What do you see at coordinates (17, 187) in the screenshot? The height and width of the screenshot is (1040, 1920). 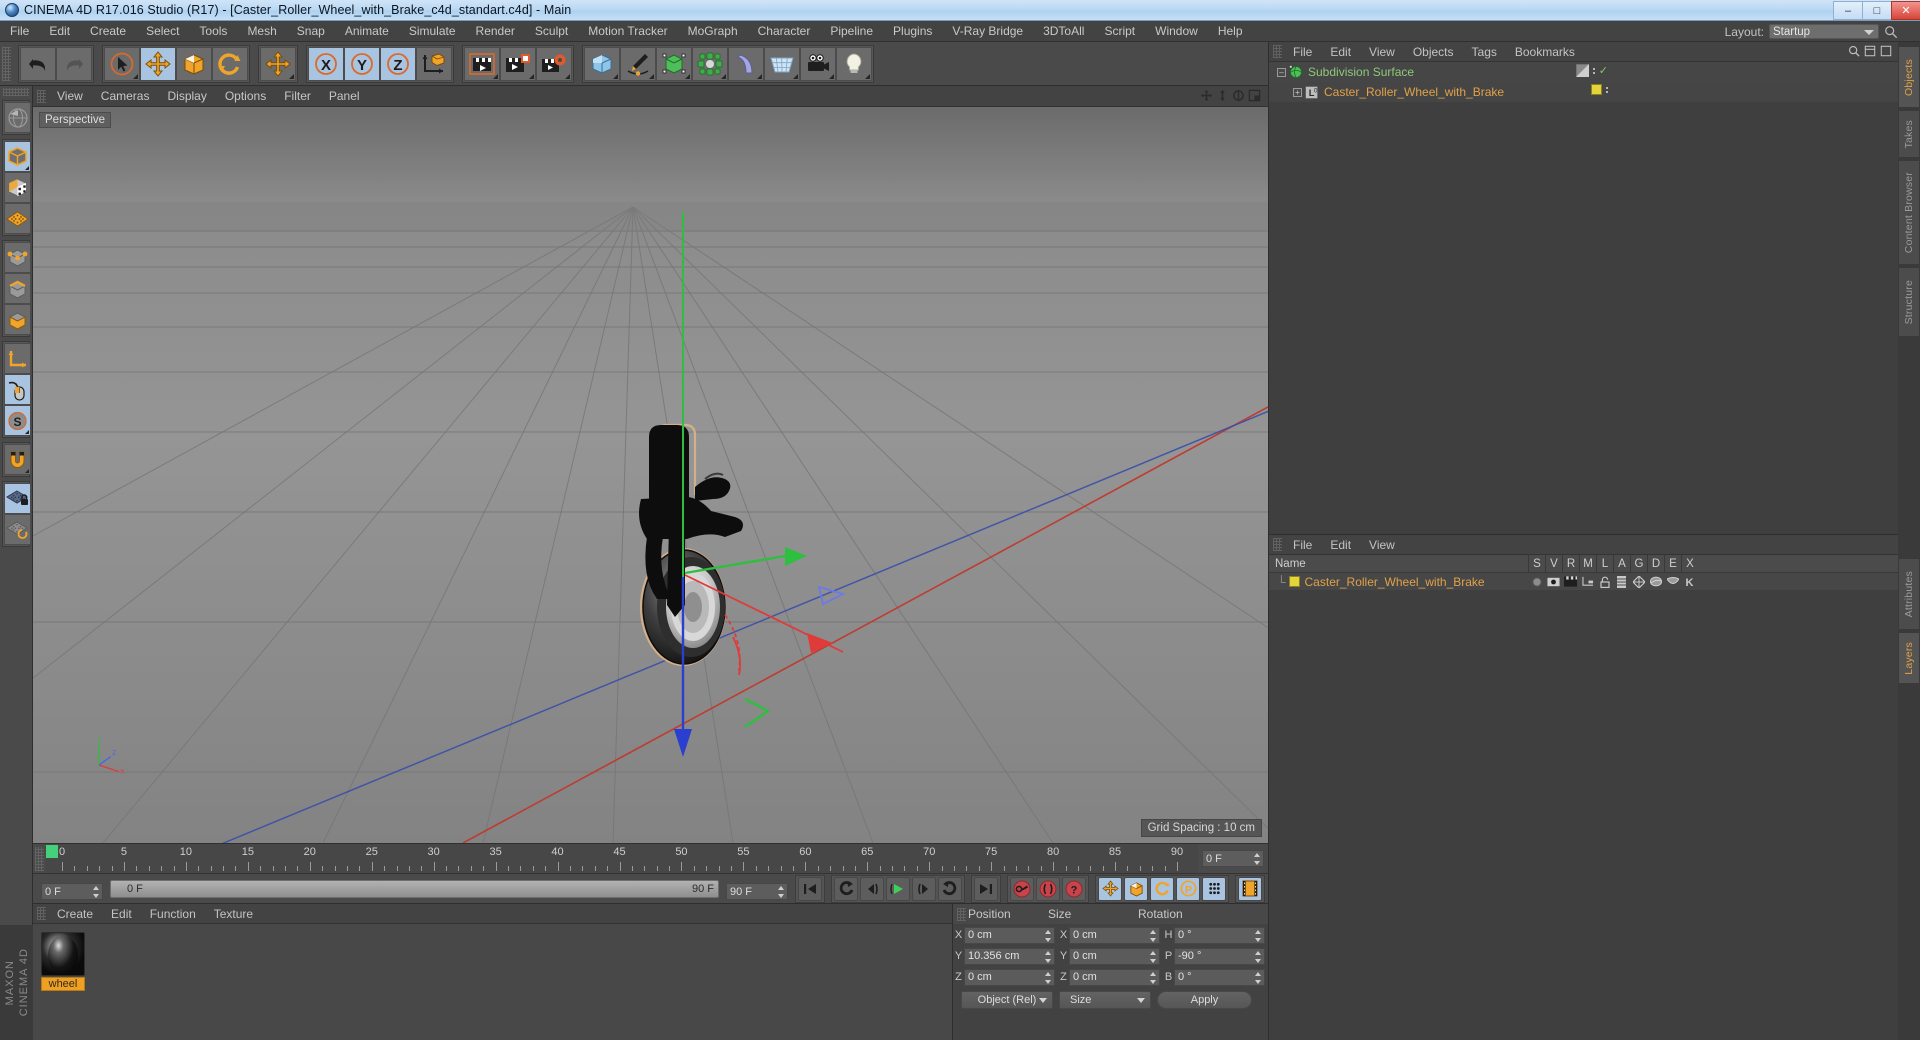 I see `texture-mode-button` at bounding box center [17, 187].